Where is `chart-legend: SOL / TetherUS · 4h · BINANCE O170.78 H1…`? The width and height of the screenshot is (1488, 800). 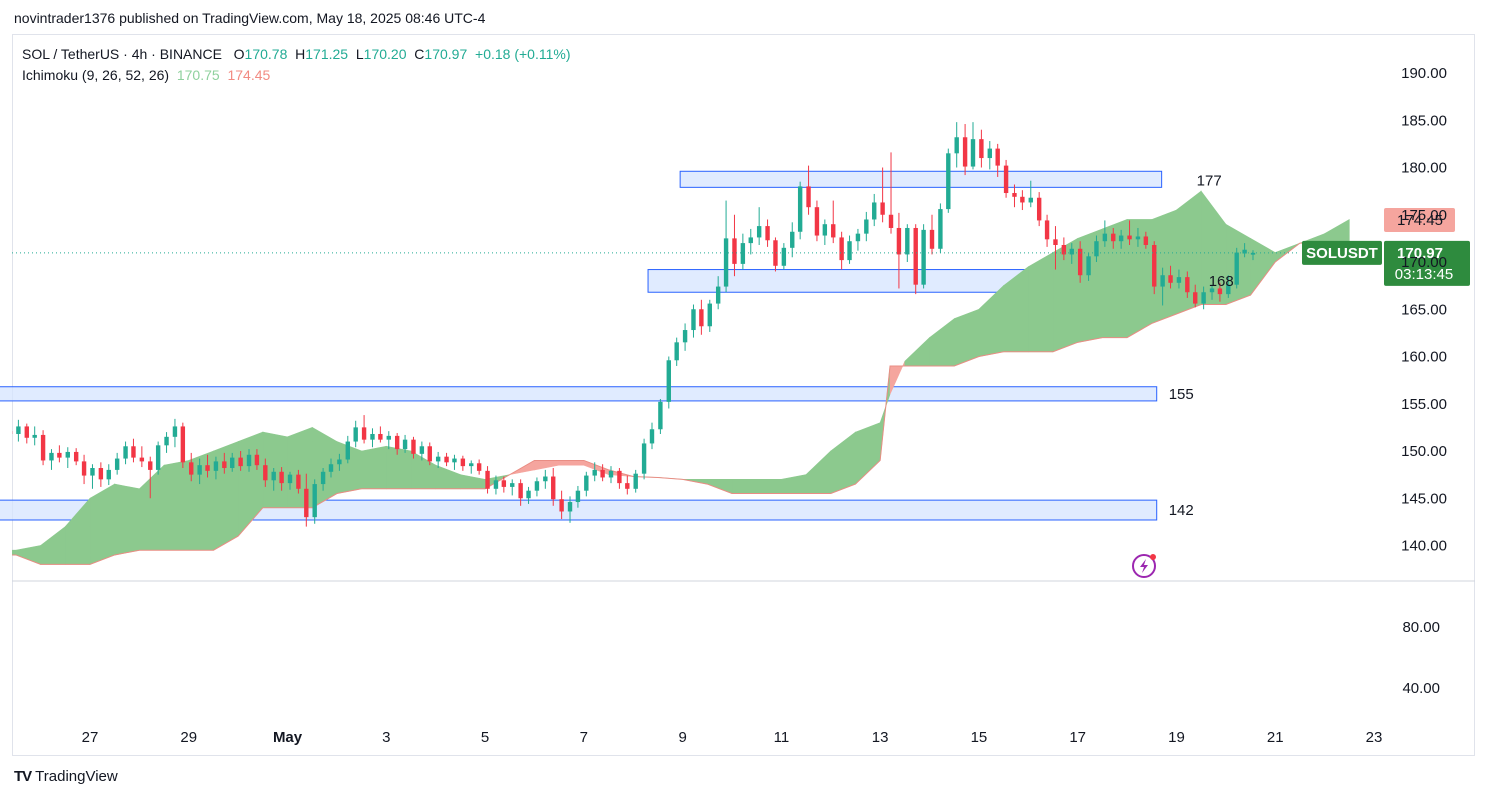 chart-legend: SOL / TetherUS · 4h · BINANCE O170.78 H1… is located at coordinates (296, 65).